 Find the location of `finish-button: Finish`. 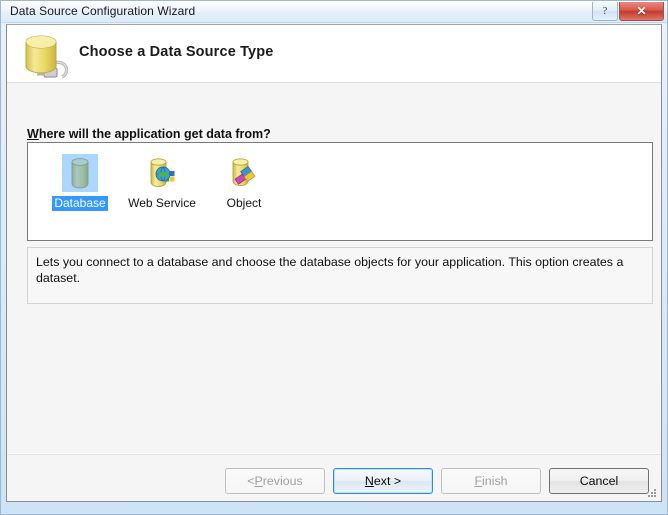

finish-button: Finish is located at coordinates (491, 481).